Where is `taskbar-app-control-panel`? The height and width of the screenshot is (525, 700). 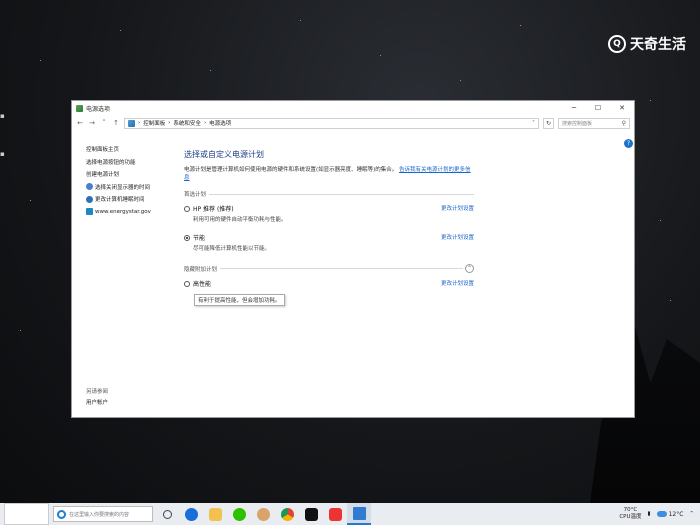
taskbar-app-control-panel is located at coordinates (359, 514).